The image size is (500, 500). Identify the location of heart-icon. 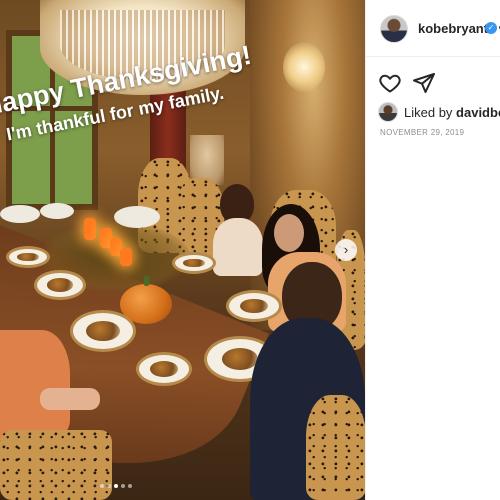
(390, 83).